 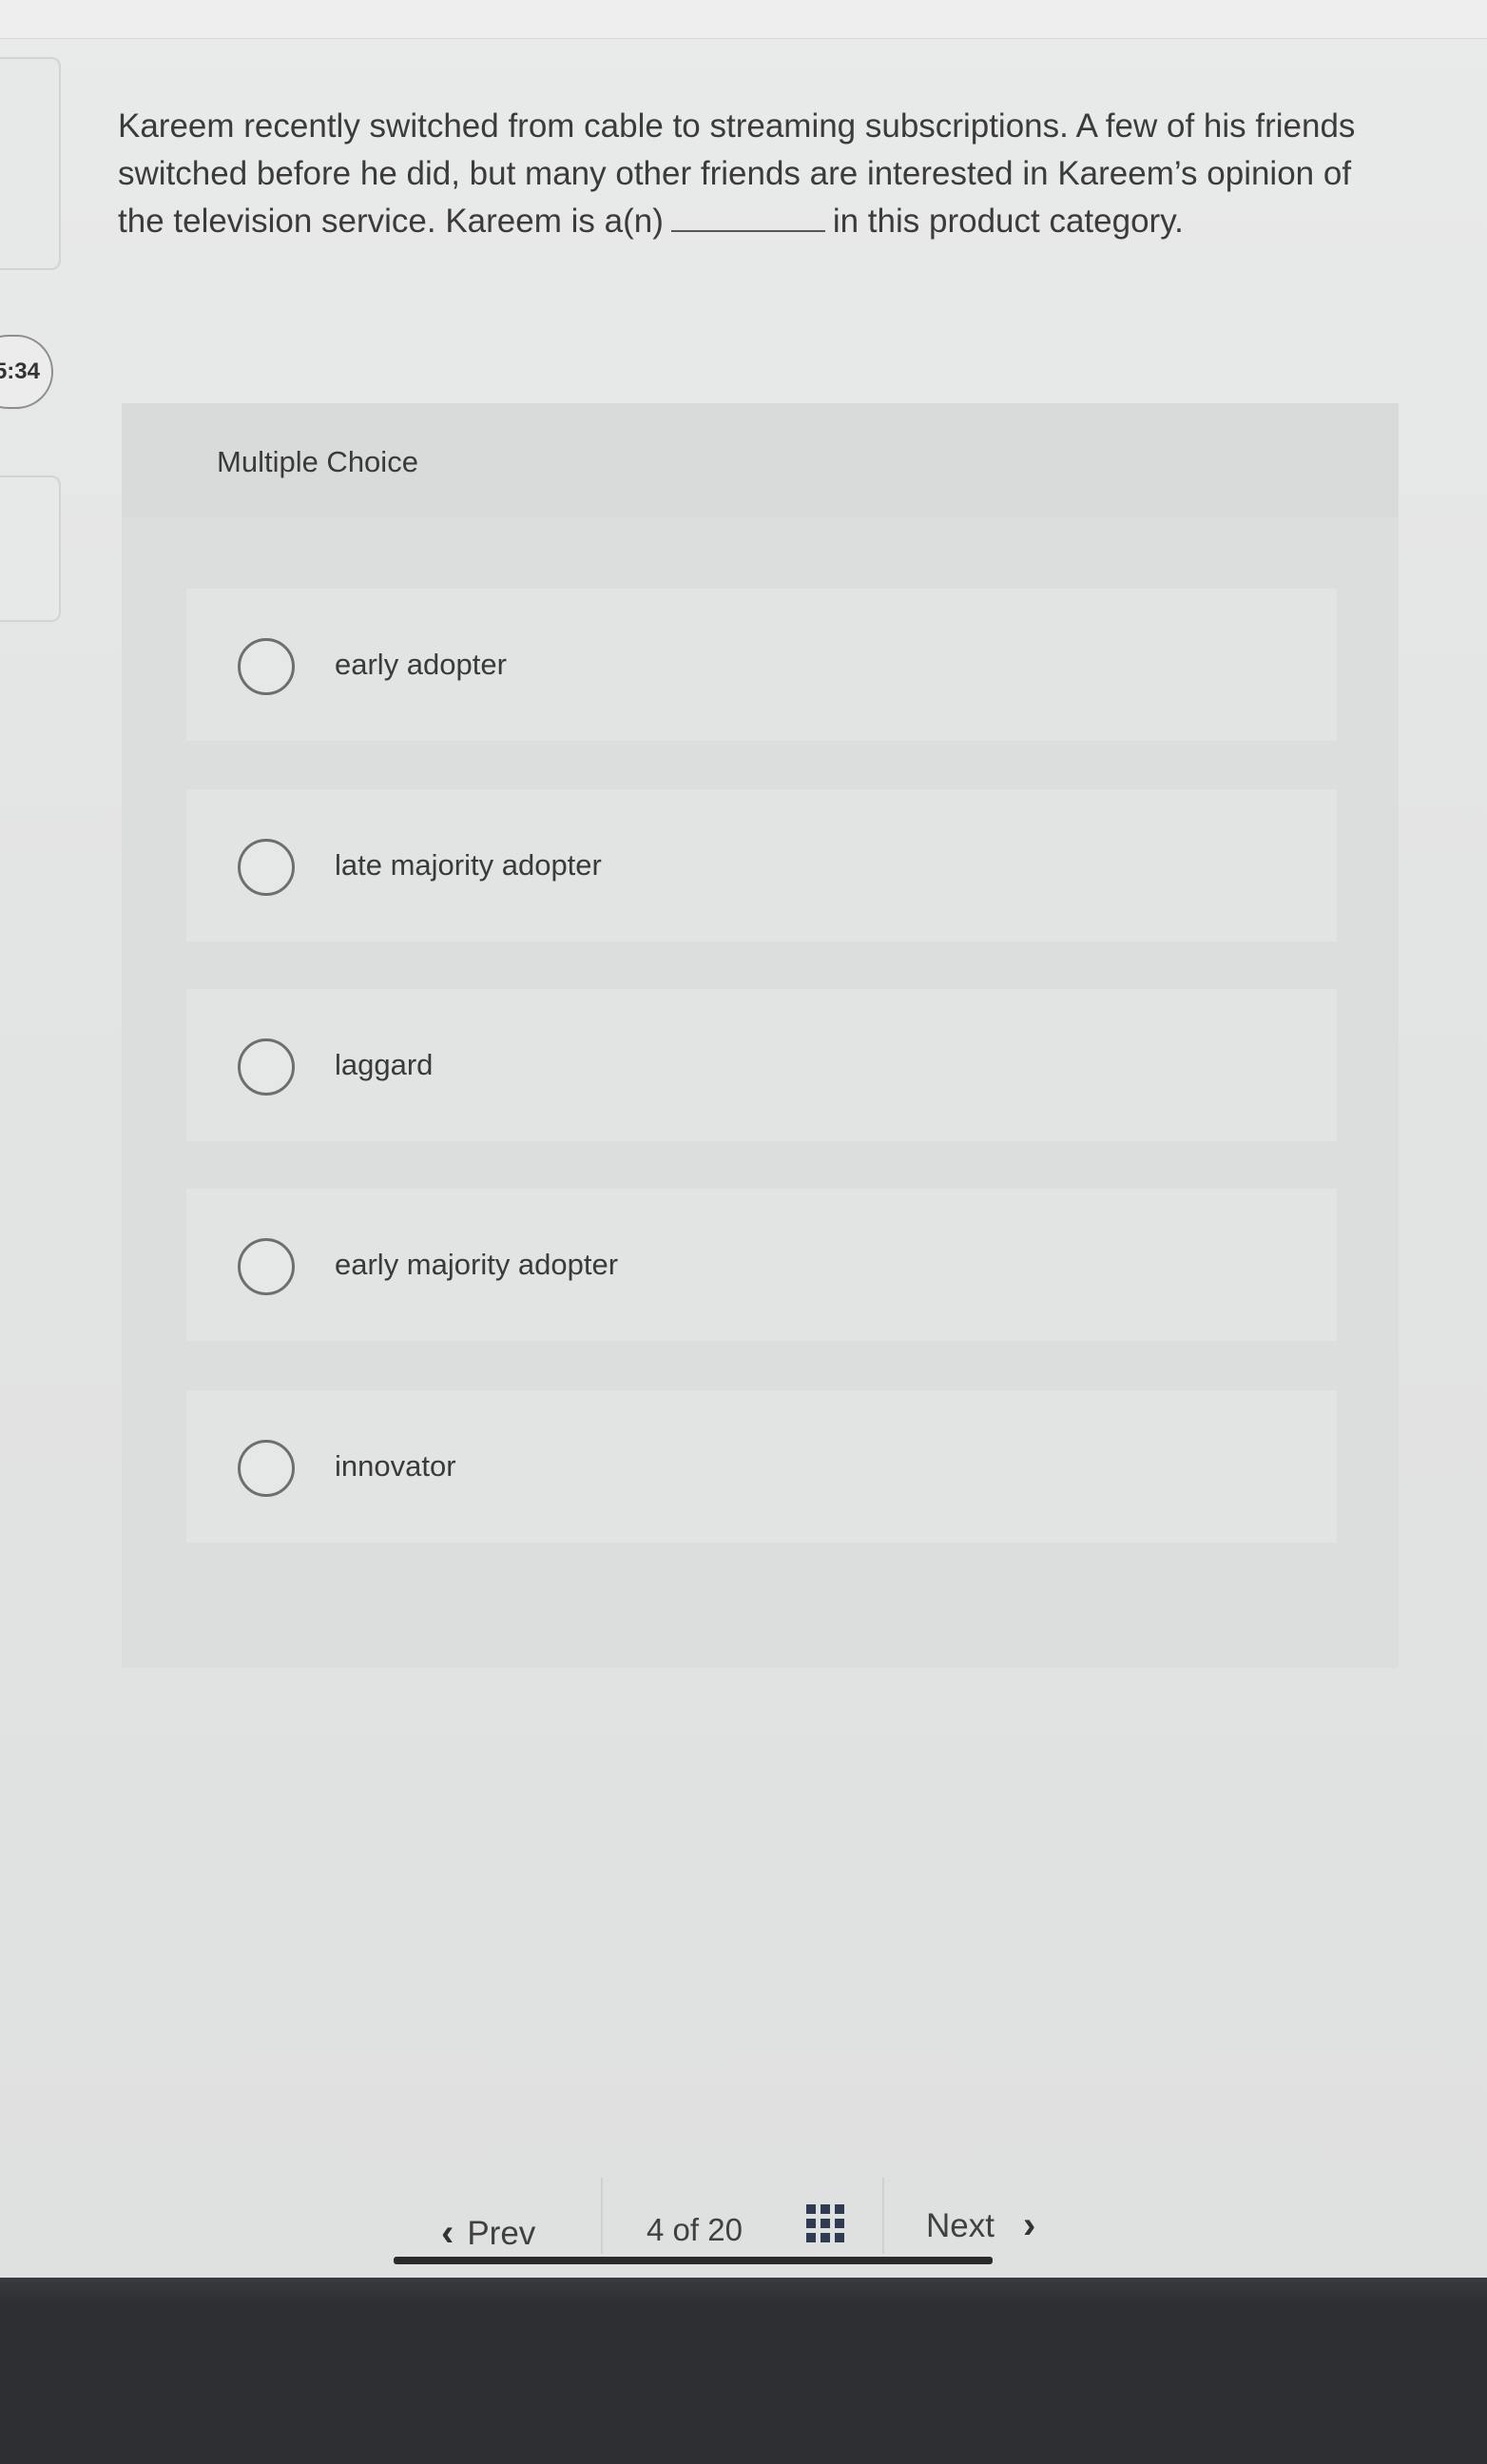 I want to click on answer-option-label: late majority adopter, so click(x=468, y=865).